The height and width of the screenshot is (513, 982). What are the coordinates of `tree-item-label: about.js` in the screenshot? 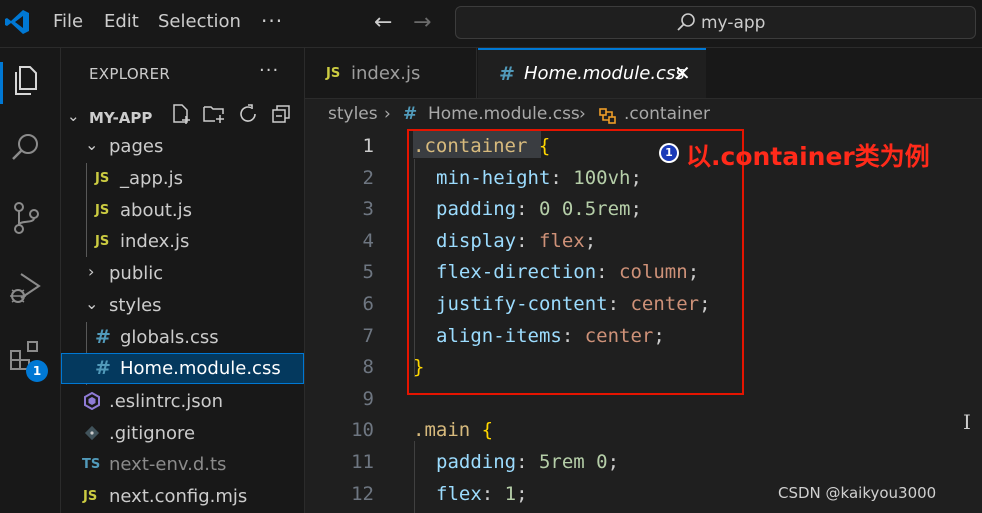 It's located at (156, 210).